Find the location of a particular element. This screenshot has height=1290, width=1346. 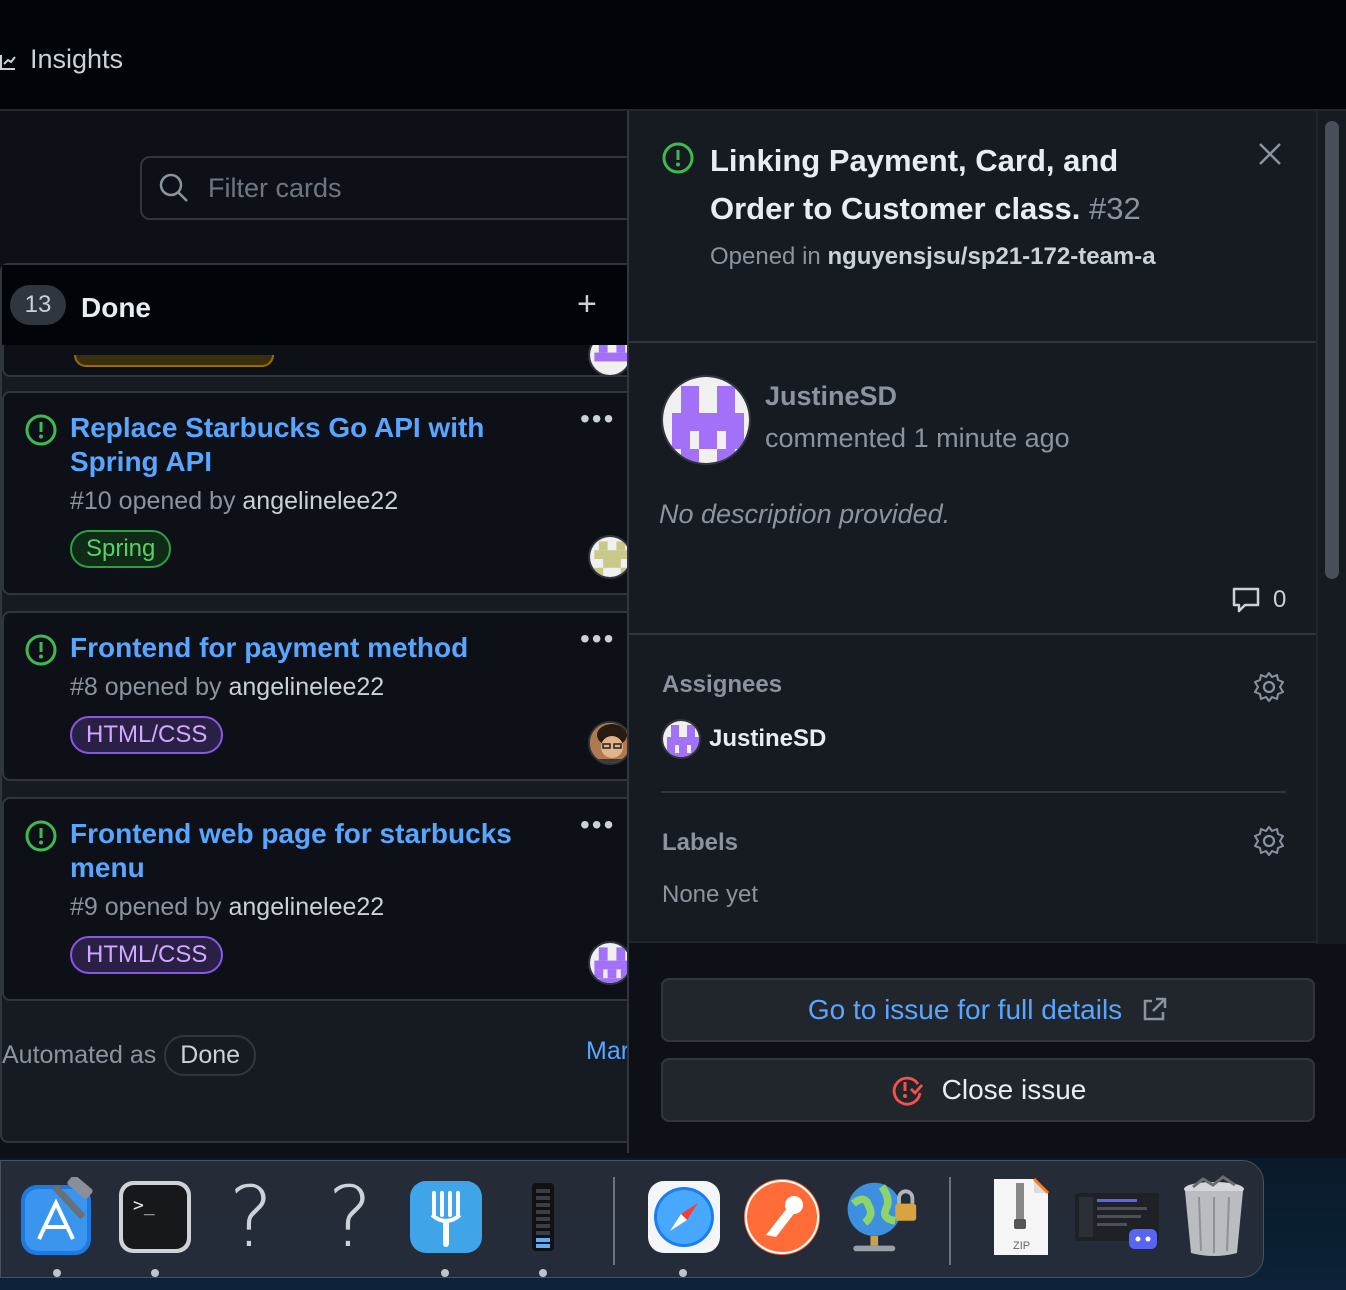

filter-placeholder: Filter cards is located at coordinates (275, 187).